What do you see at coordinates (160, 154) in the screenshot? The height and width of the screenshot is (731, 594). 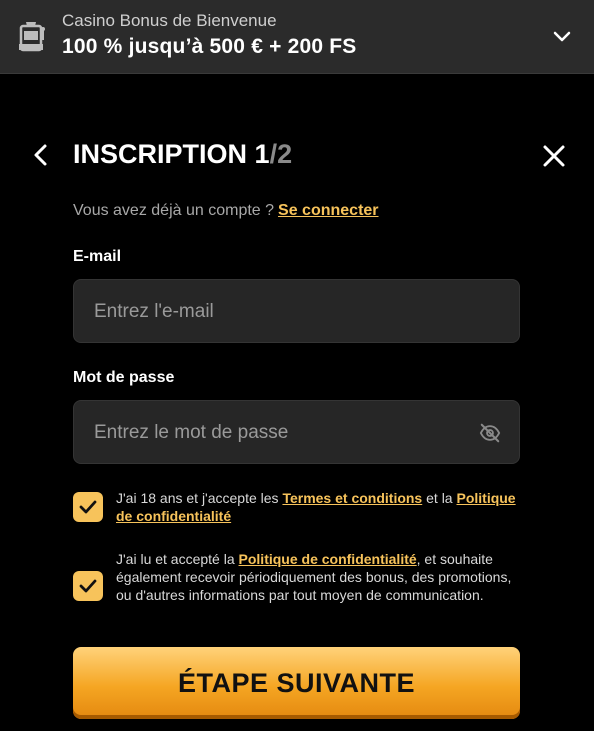 I see `title-text: INSCRIPTION` at bounding box center [160, 154].